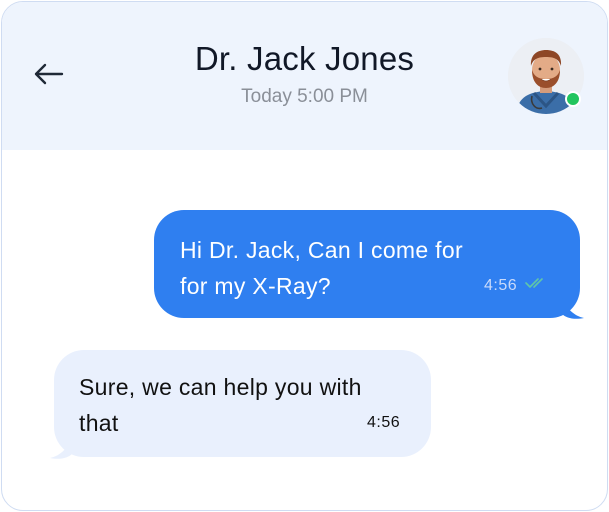  Describe the element at coordinates (220, 405) in the screenshot. I see `message-text: Sure, we can help you with that` at that location.